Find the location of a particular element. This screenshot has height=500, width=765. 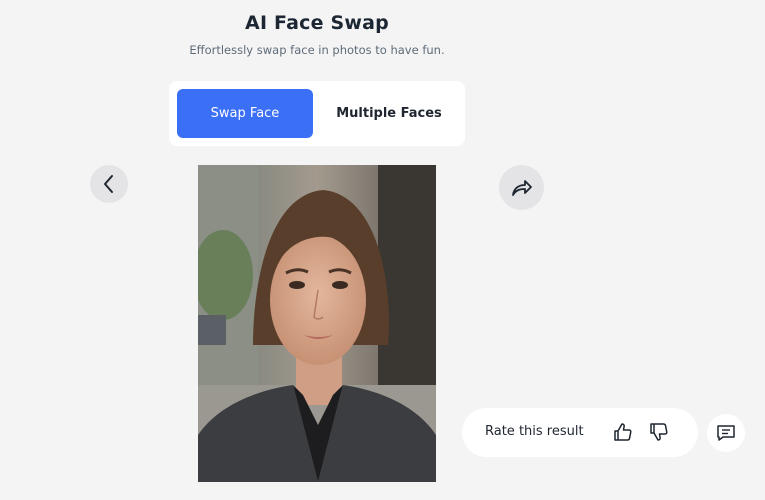

page-title: AI Face Swap is located at coordinates (317, 23).